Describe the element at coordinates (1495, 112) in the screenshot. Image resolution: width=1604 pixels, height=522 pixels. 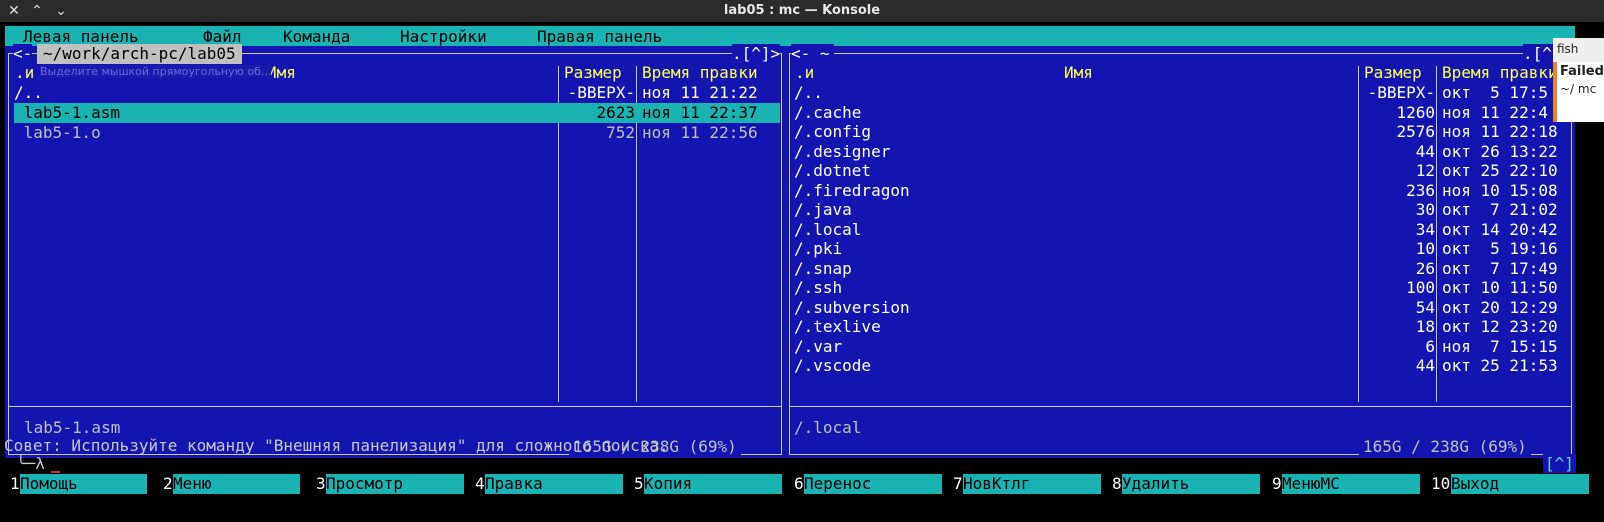
I see `file-time: ноя 11 22:4` at that location.